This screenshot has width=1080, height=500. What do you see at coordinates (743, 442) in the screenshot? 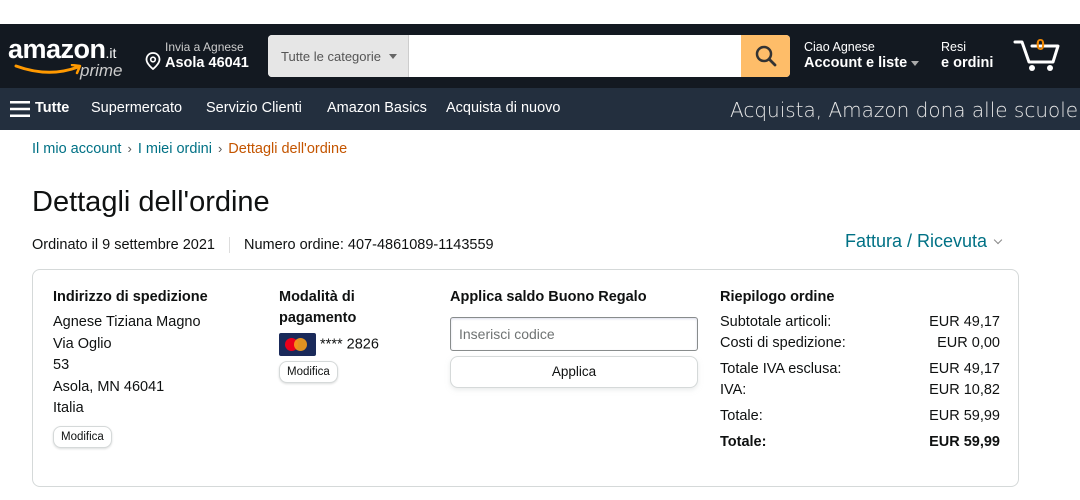
I see `grand-total-label: Totale:` at bounding box center [743, 442].